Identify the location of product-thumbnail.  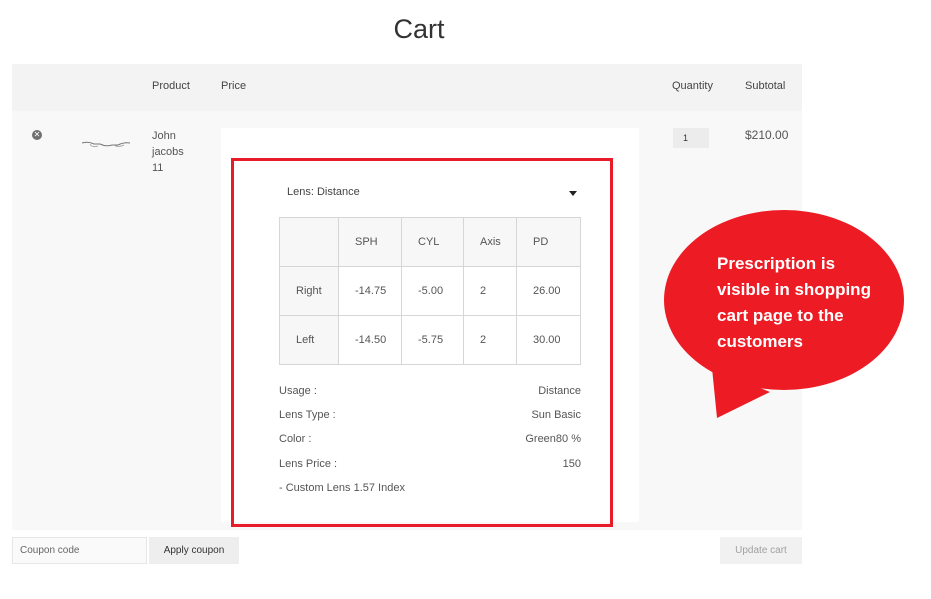
(106, 145).